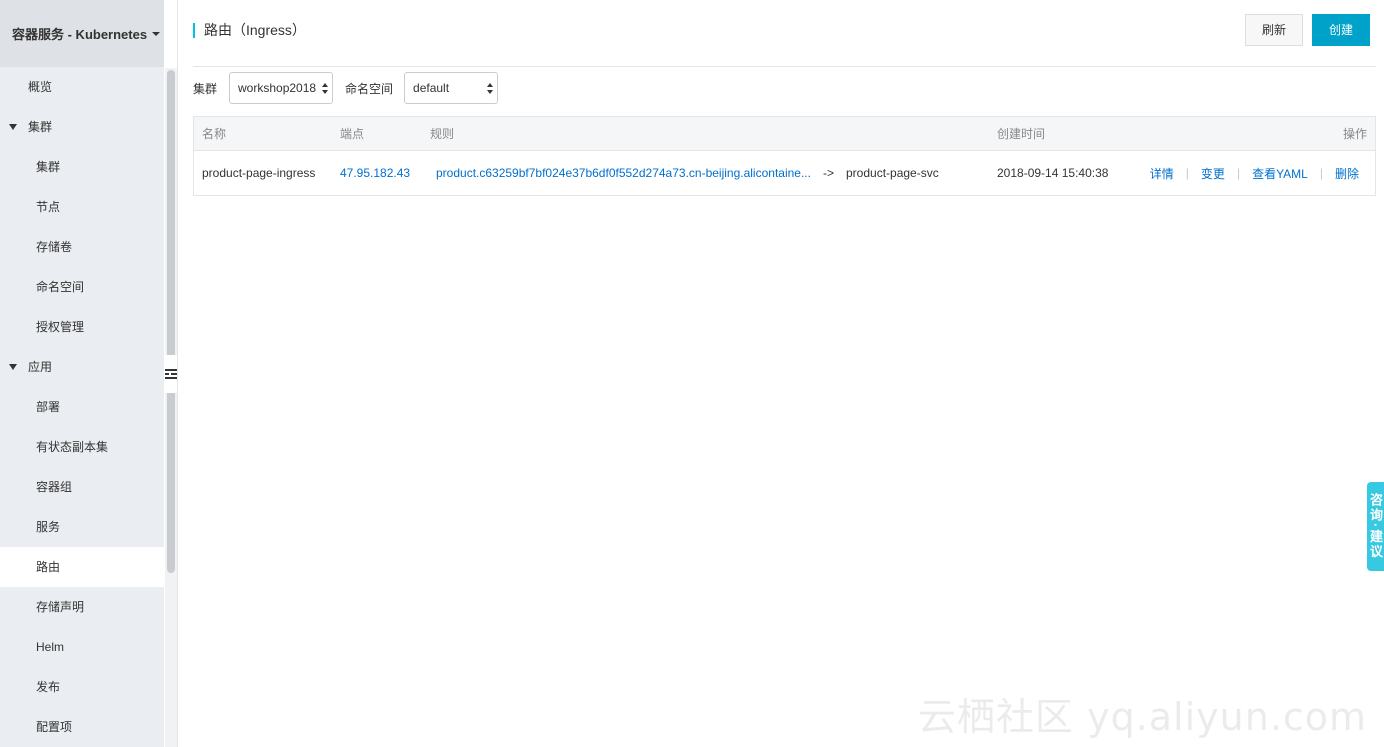 Image resolution: width=1384 pixels, height=747 pixels. What do you see at coordinates (54, 727) in the screenshot?
I see `sidebar-item-label: 配置项` at bounding box center [54, 727].